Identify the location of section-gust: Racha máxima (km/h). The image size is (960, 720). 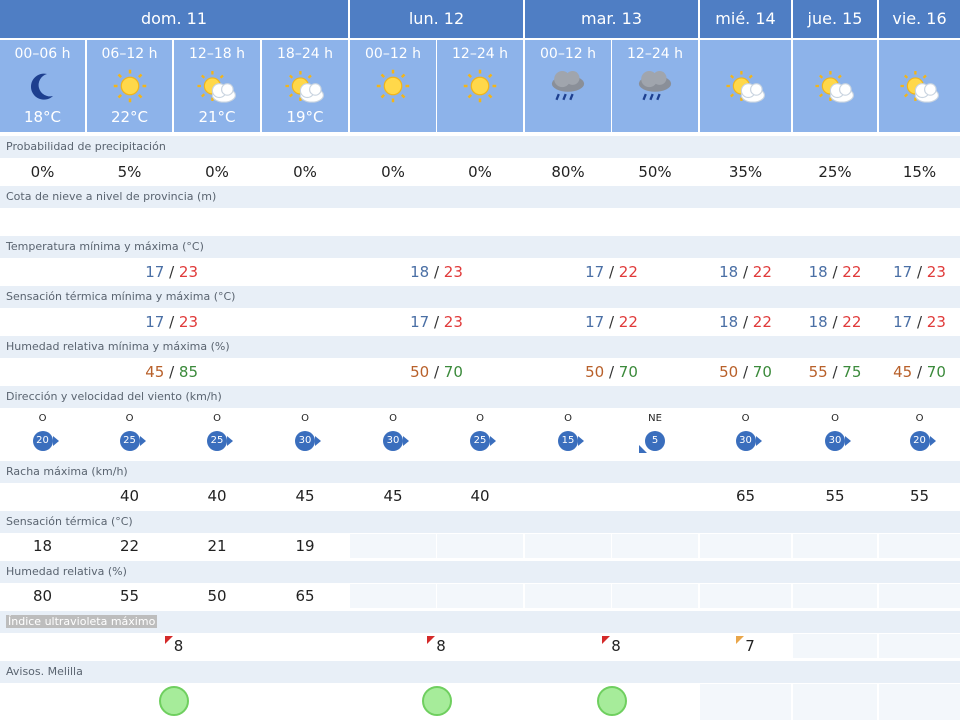
(480, 472).